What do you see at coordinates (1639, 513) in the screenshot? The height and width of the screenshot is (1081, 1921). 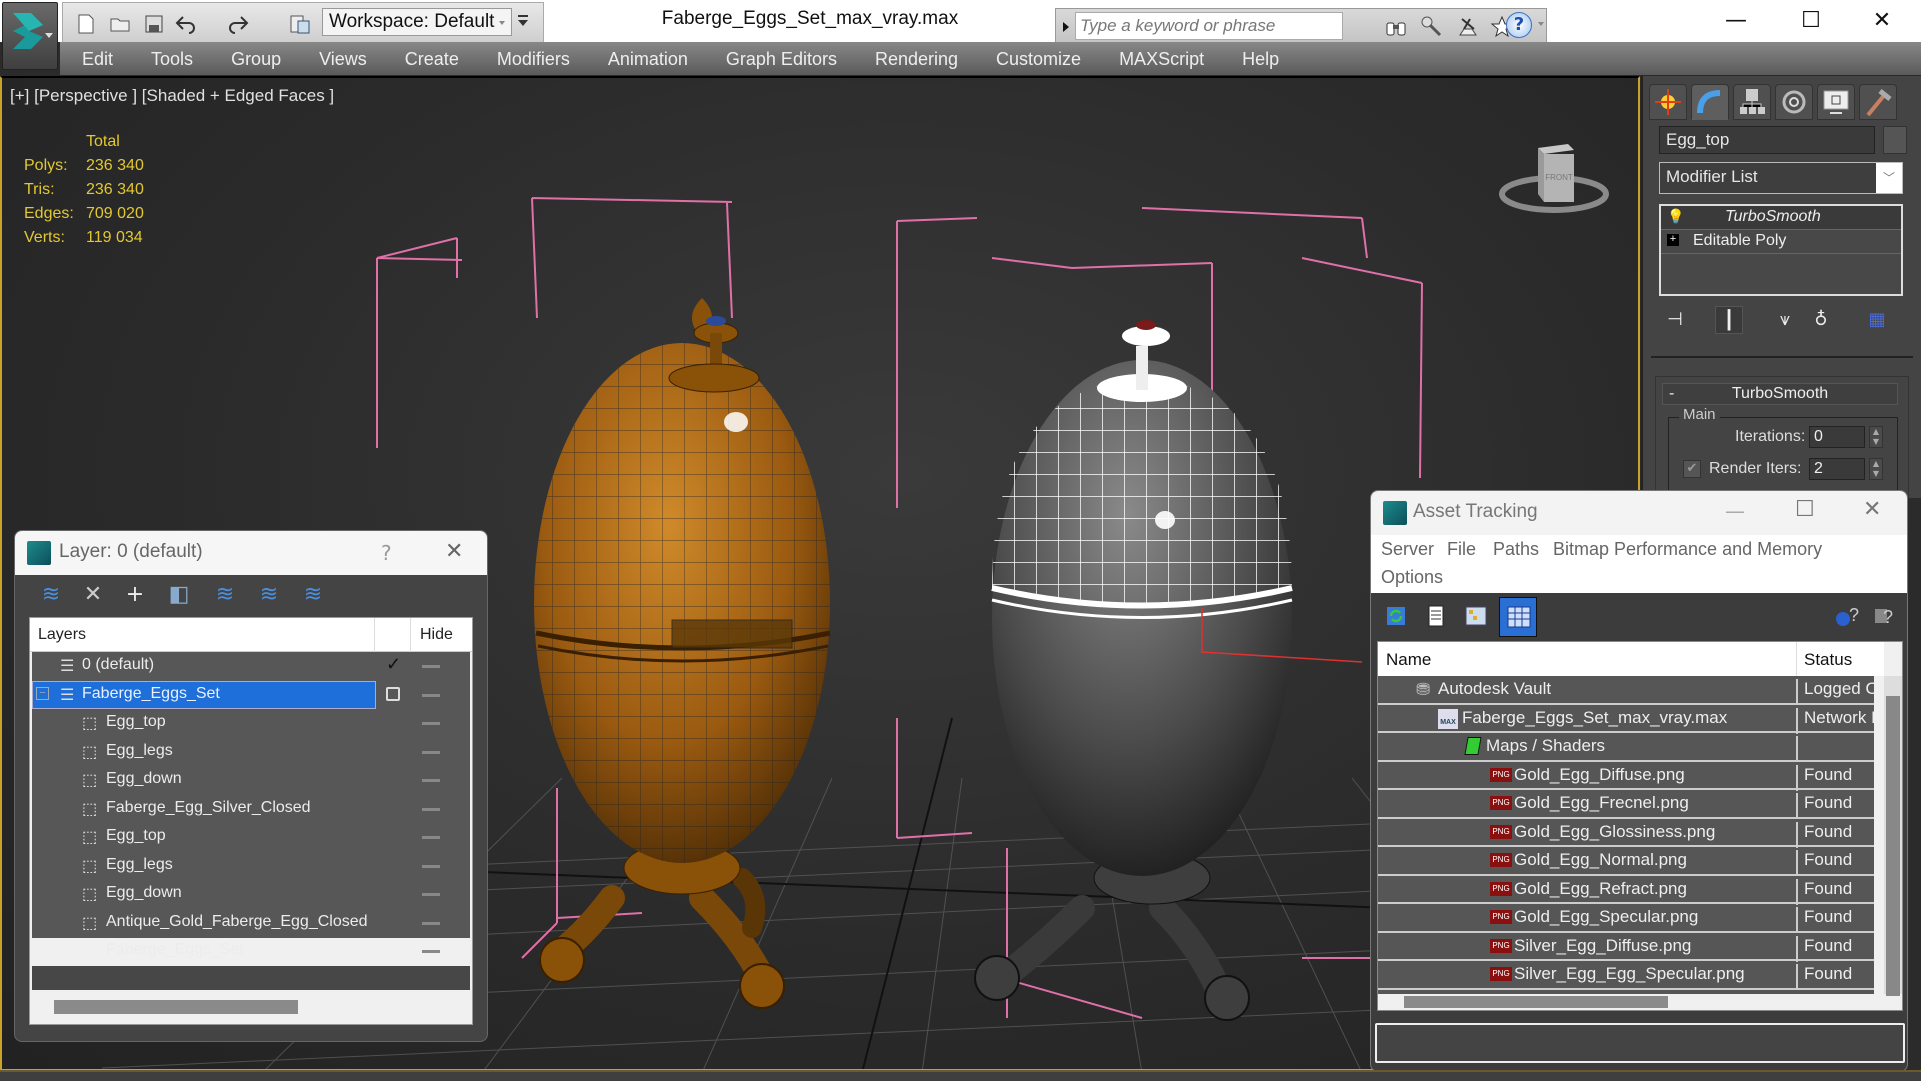 I see `dialog-title-bar: Asset Tracking — ☐ ✕` at bounding box center [1639, 513].